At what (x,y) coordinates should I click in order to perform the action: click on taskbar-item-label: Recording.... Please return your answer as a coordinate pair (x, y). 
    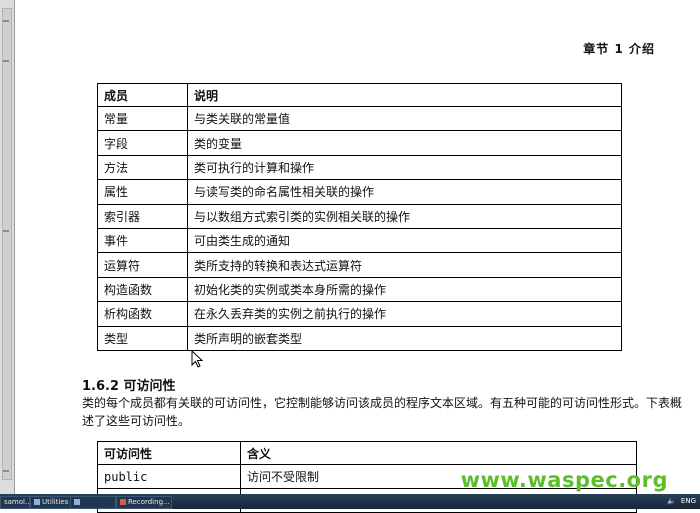
    Looking at the image, I should click on (149, 502).